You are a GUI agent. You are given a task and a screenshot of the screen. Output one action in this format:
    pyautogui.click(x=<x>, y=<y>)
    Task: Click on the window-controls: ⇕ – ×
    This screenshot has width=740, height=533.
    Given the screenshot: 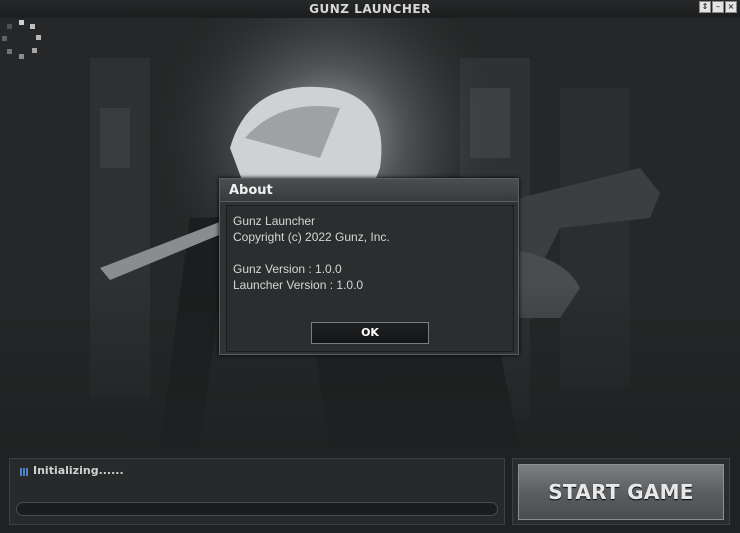 What is the action you would take?
    pyautogui.click(x=718, y=7)
    